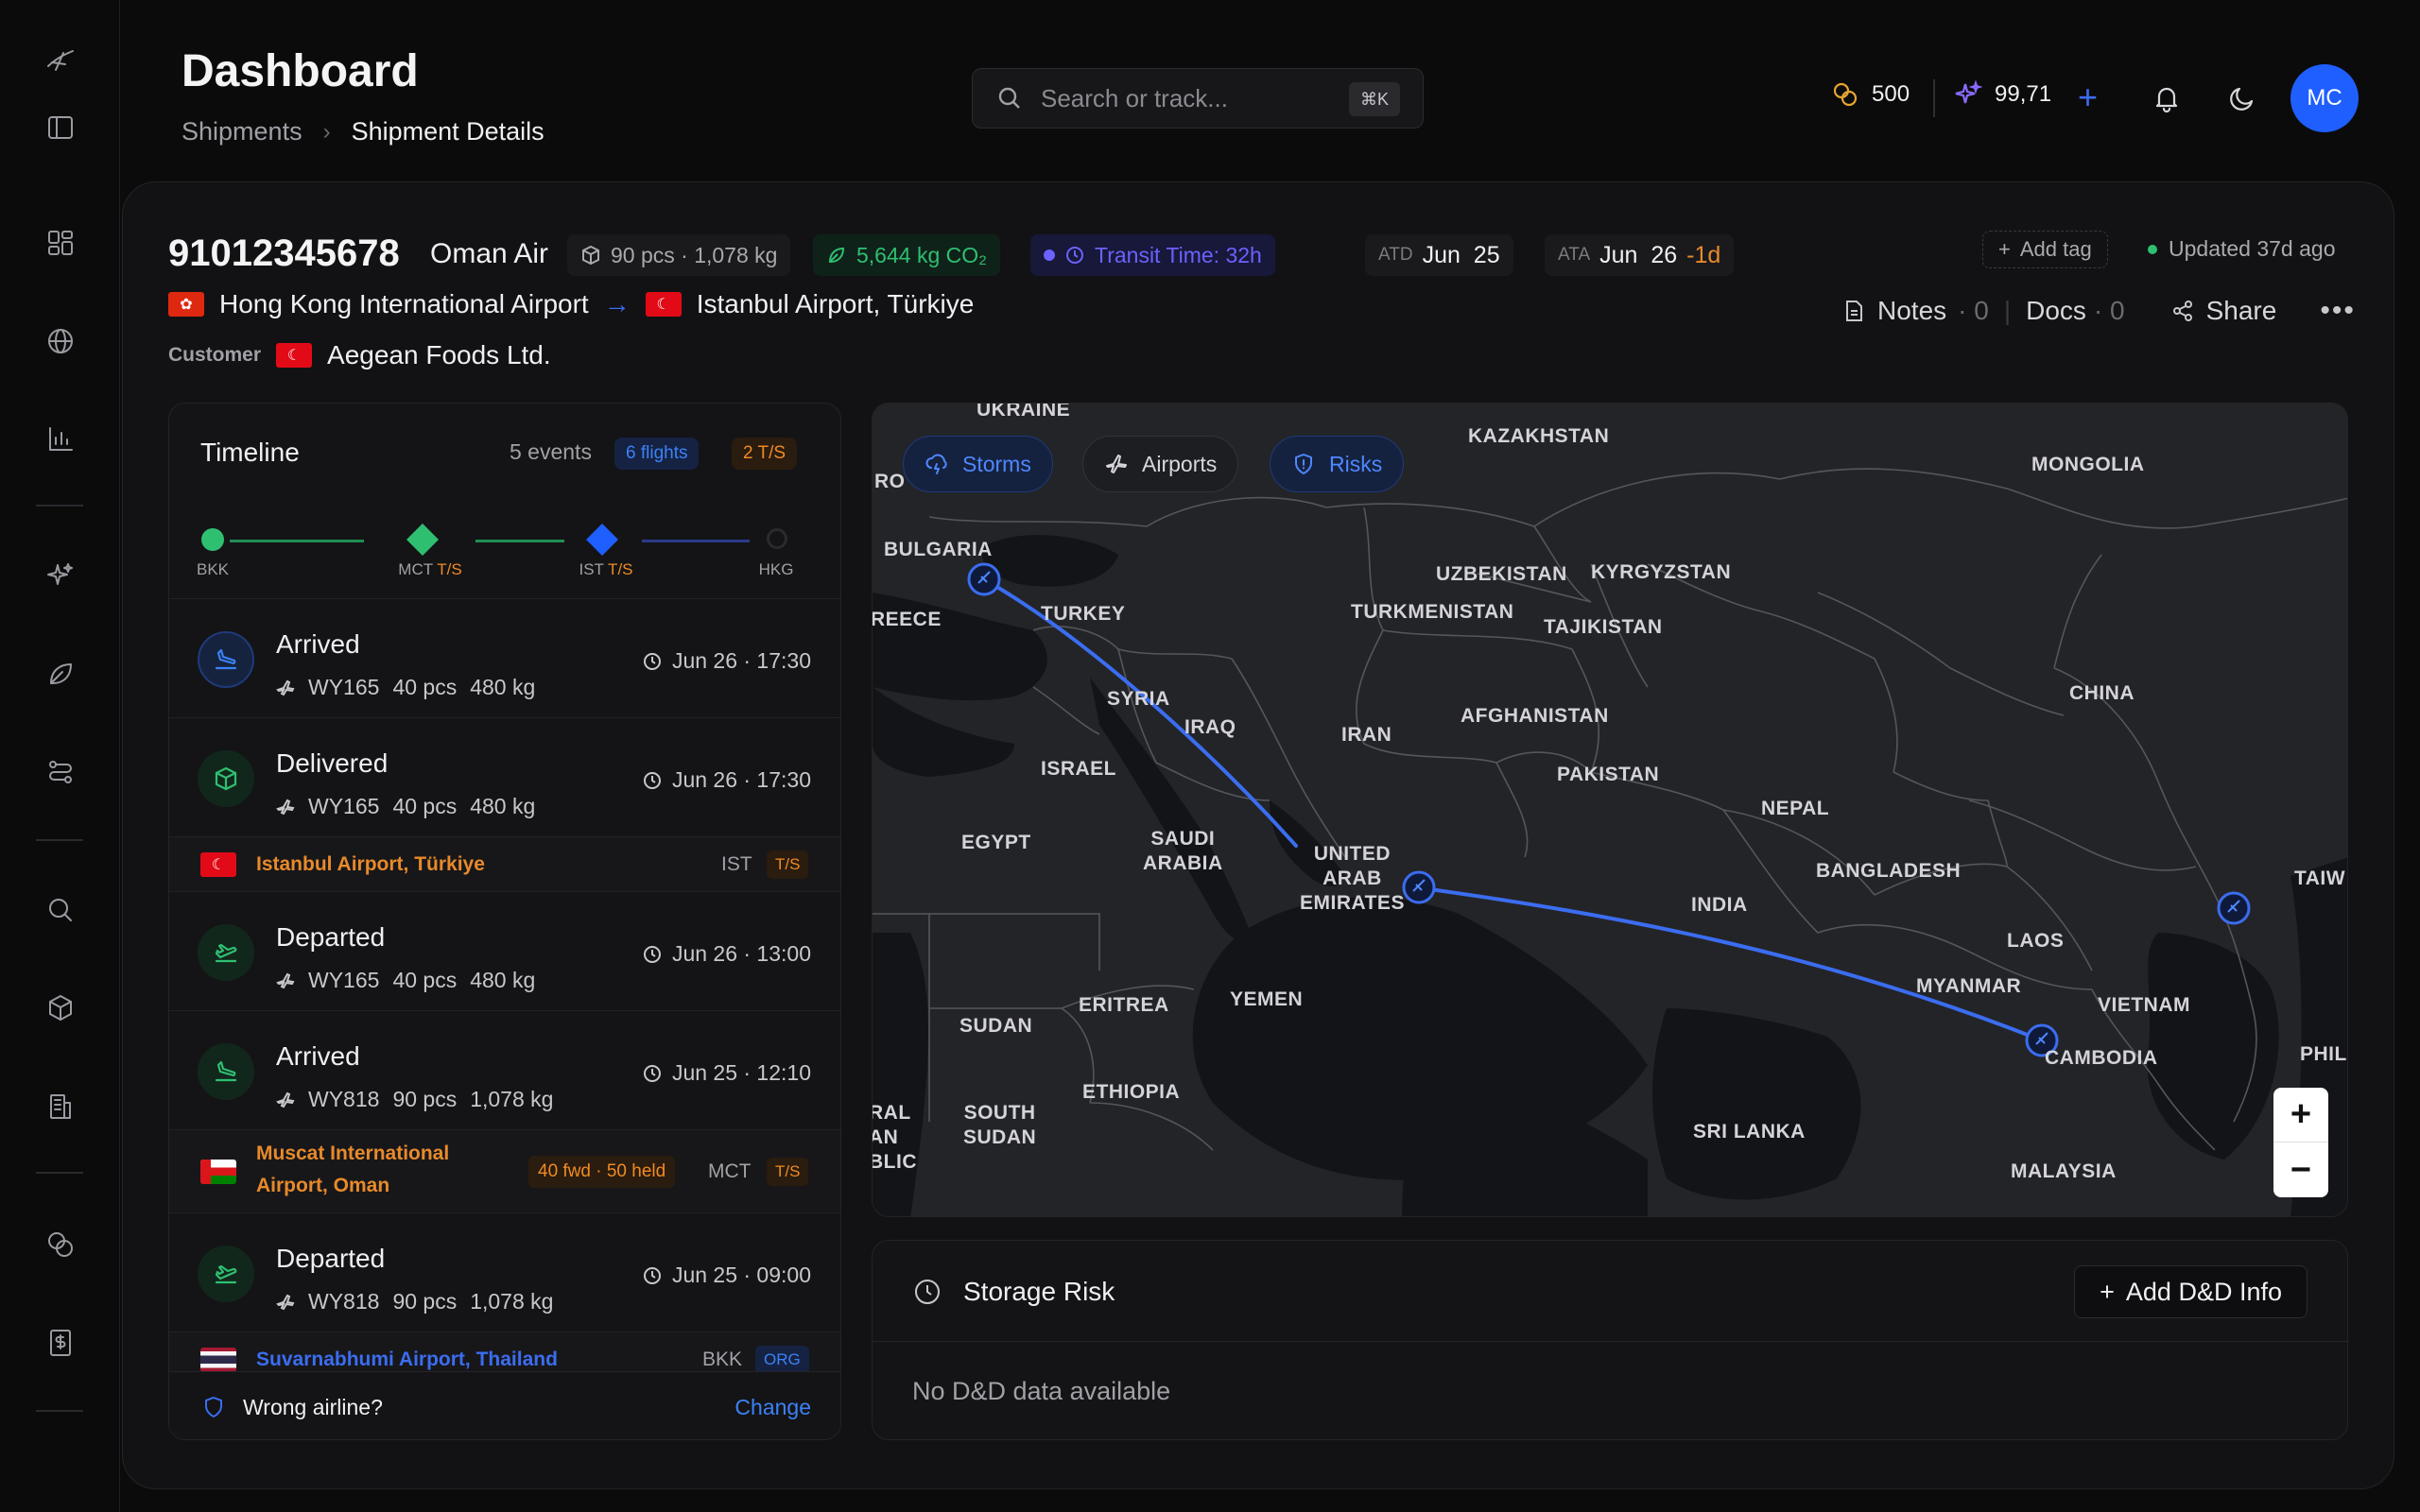  I want to click on destination-airport: Istanbul Airport, Türkiye, so click(835, 303).